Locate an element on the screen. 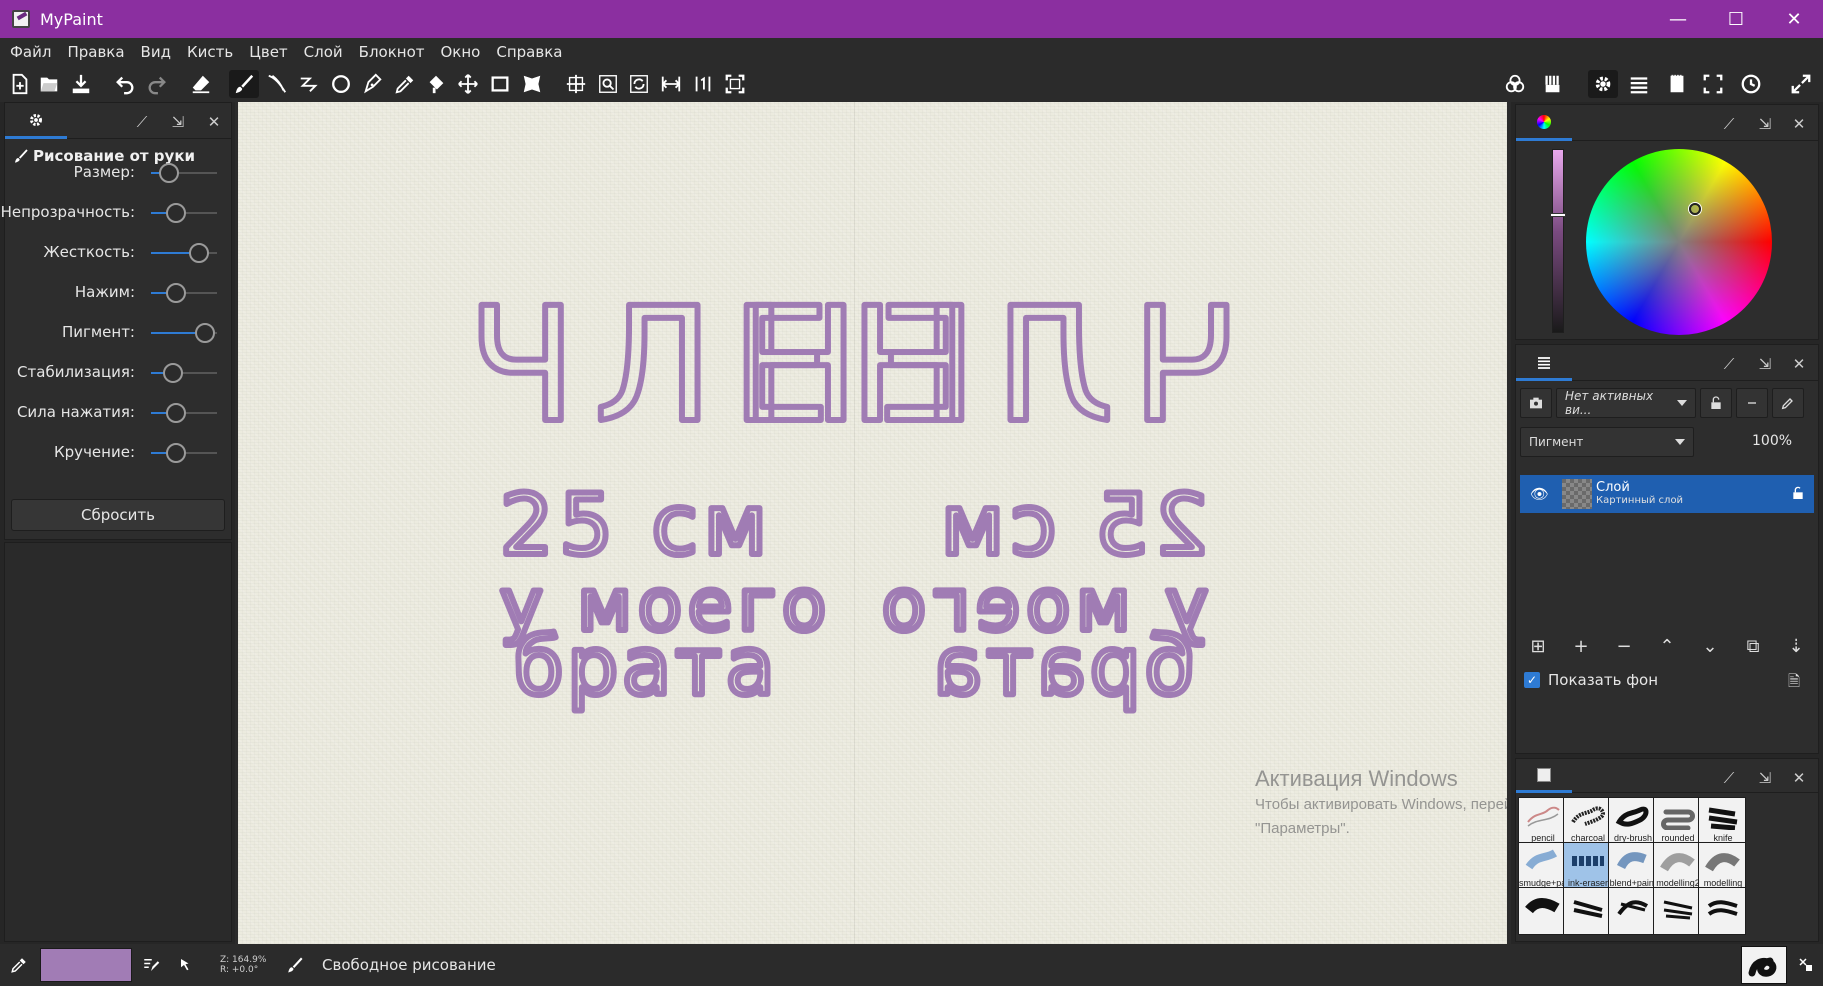 This screenshot has width=1823, height=986. menu-edit: Правка is located at coordinates (95, 52).